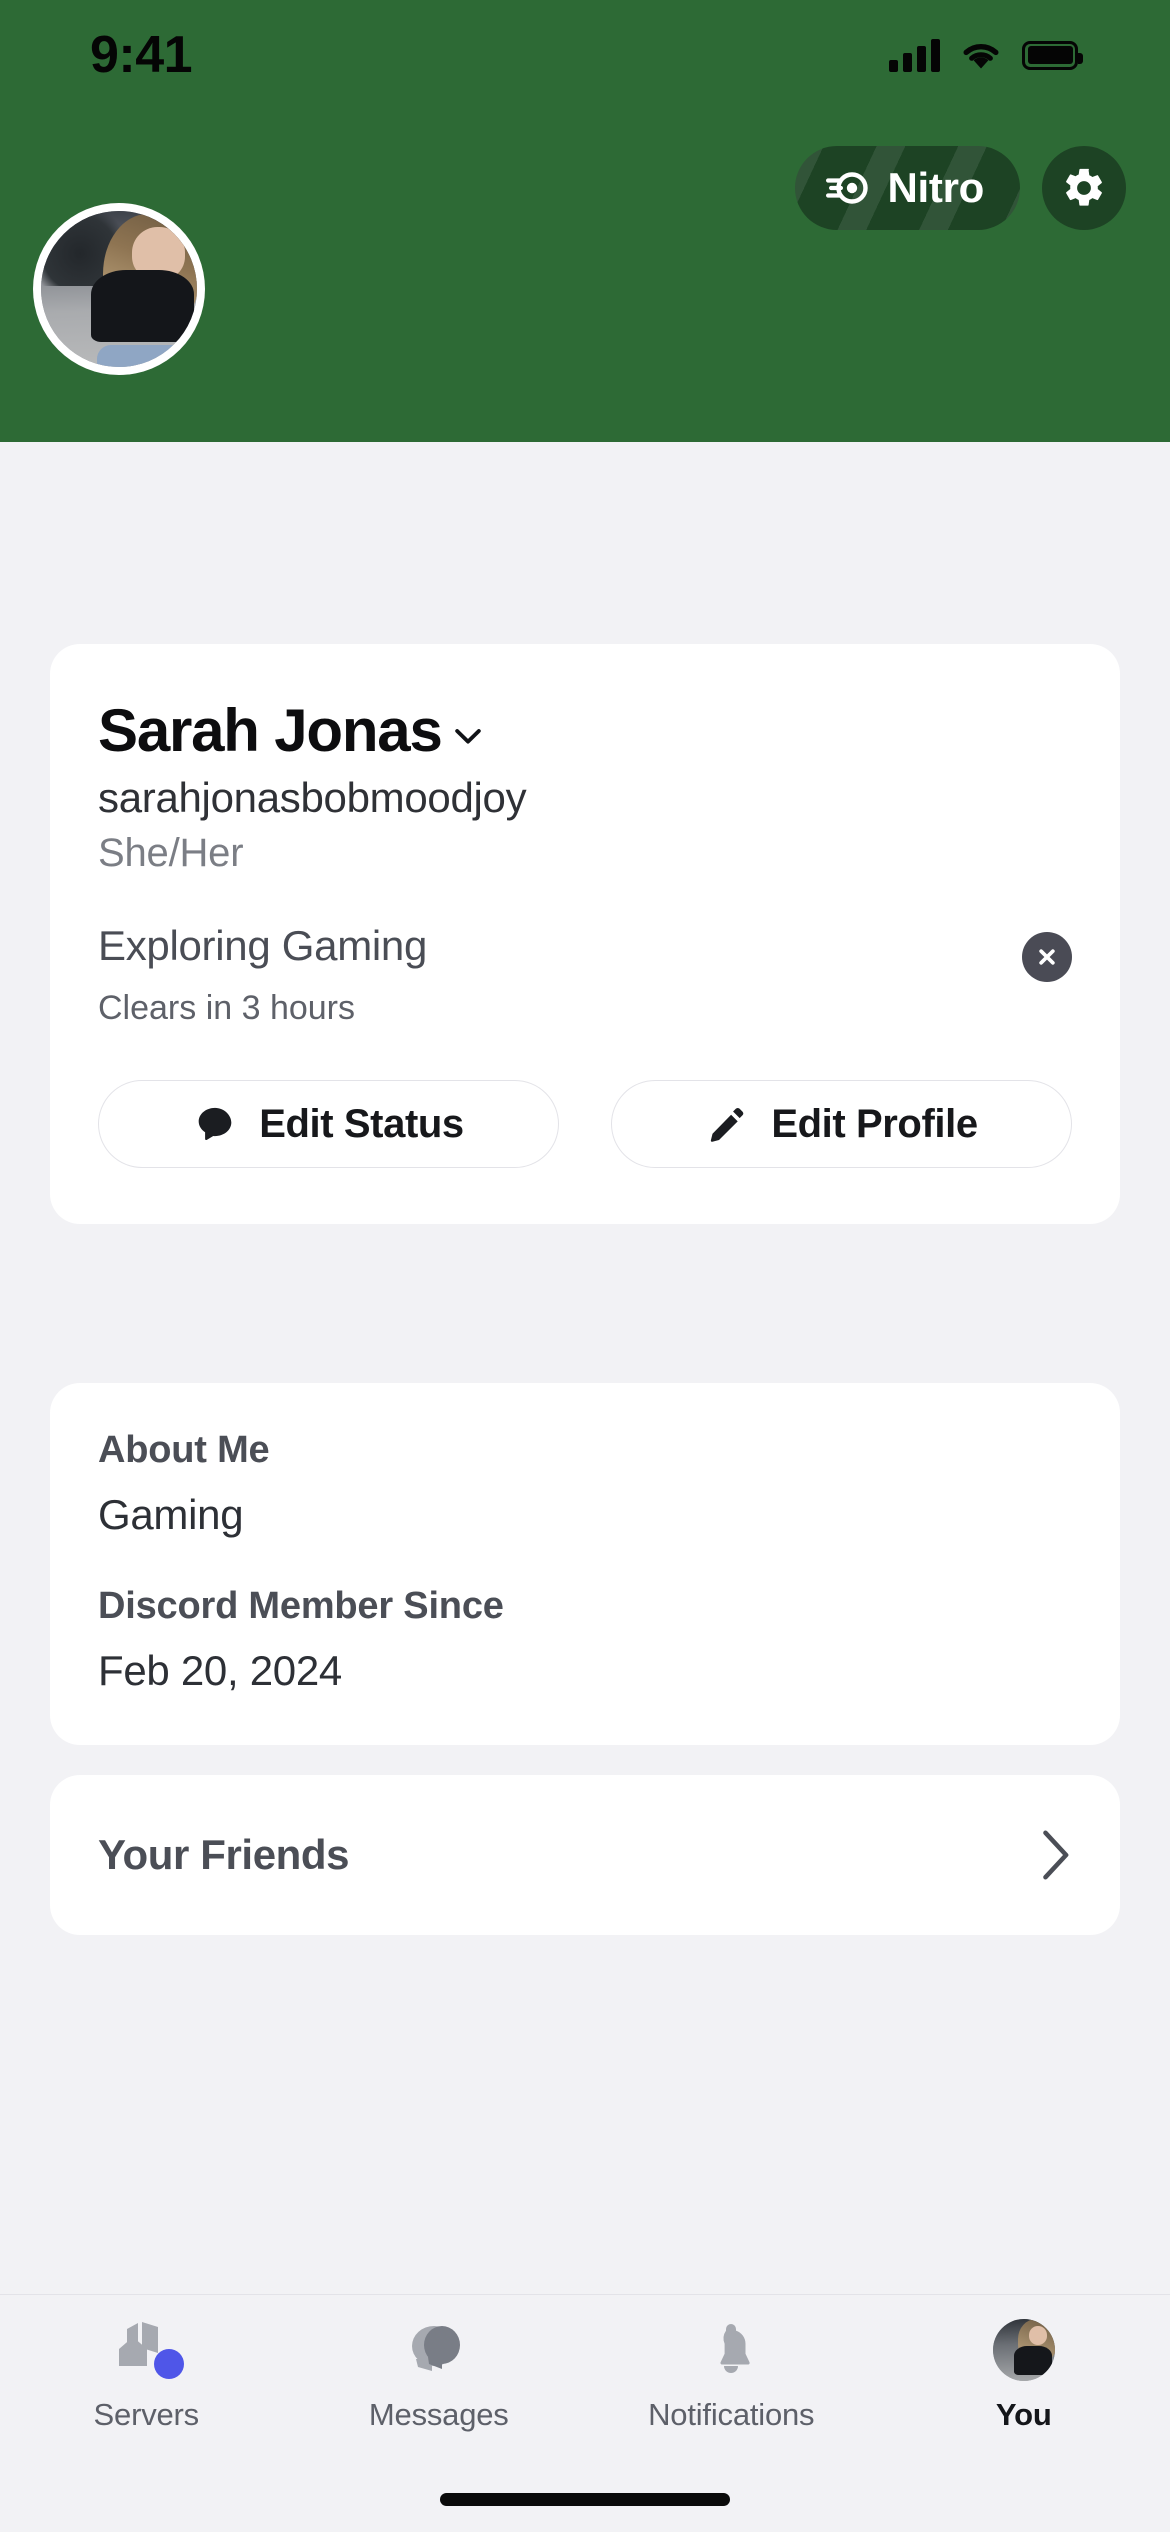 The height and width of the screenshot is (2532, 1170). What do you see at coordinates (727, 1125) in the screenshot?
I see `pencil-icon` at bounding box center [727, 1125].